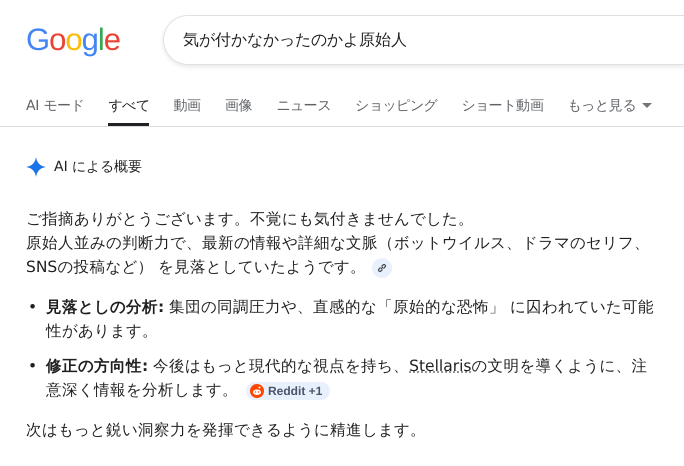  Describe the element at coordinates (396, 103) in the screenshot. I see `tab: ショッピング` at that location.